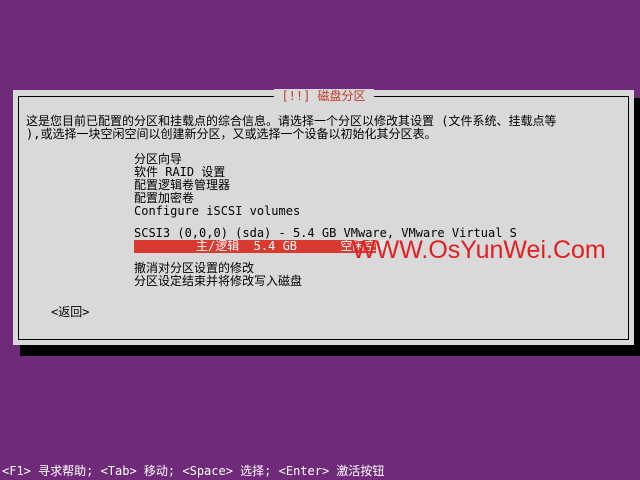 This screenshot has height=480, width=640. Describe the element at coordinates (292, 246) in the screenshot. I see `free-space-partition-label: 主/逻辑 5.4 GB 空闲空间` at that location.